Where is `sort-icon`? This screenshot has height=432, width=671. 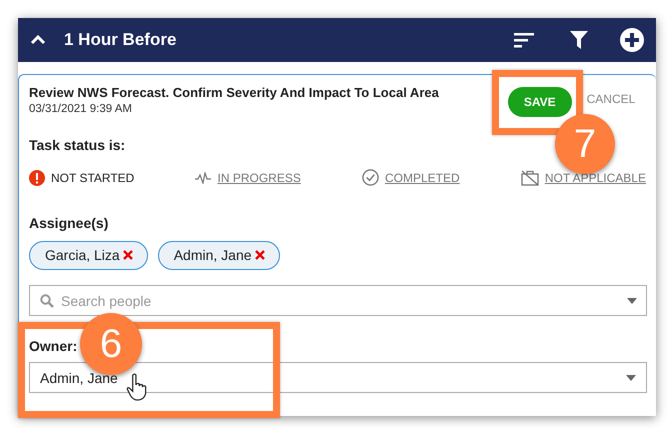 sort-icon is located at coordinates (524, 40).